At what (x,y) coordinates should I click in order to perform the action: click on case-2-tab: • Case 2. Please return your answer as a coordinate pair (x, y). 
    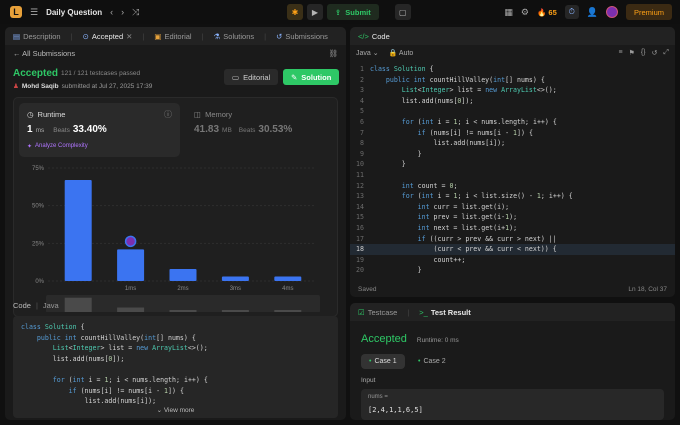
    Looking at the image, I should click on (432, 361).